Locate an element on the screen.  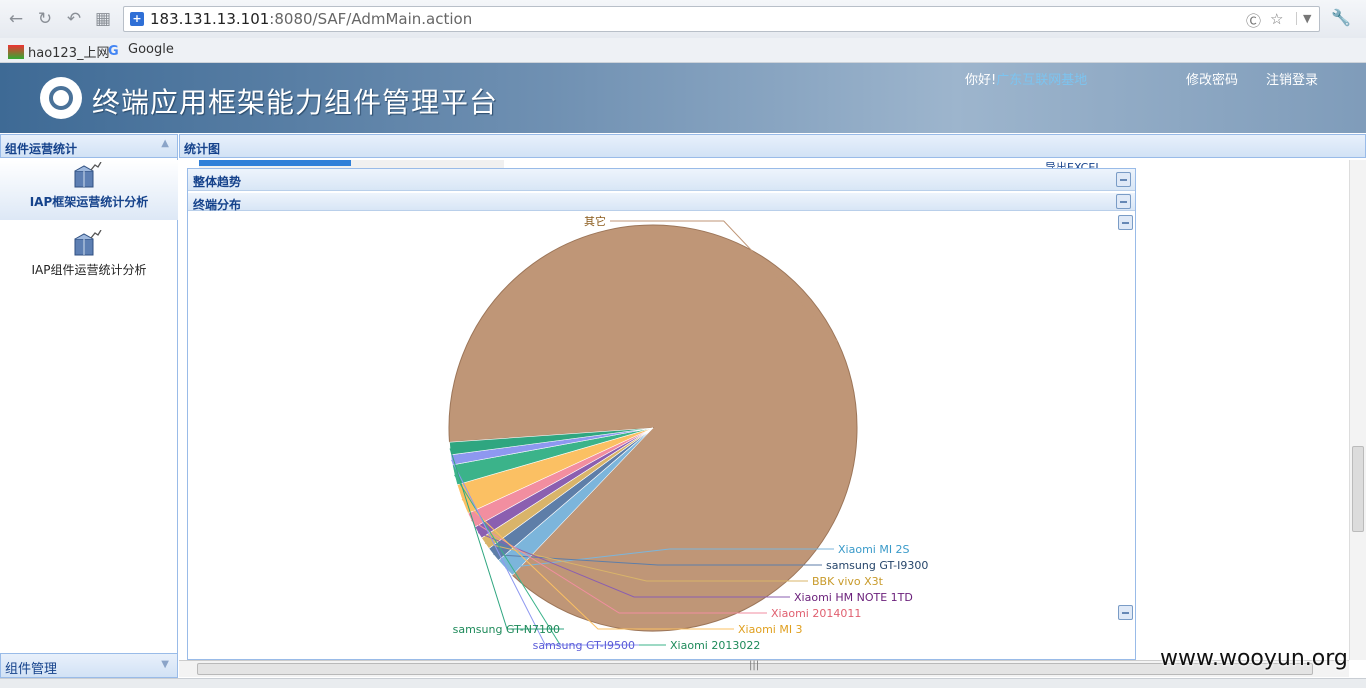
url-text: 183.131.13.101:8080/SAF/AdmMain.action is located at coordinates (311, 19).